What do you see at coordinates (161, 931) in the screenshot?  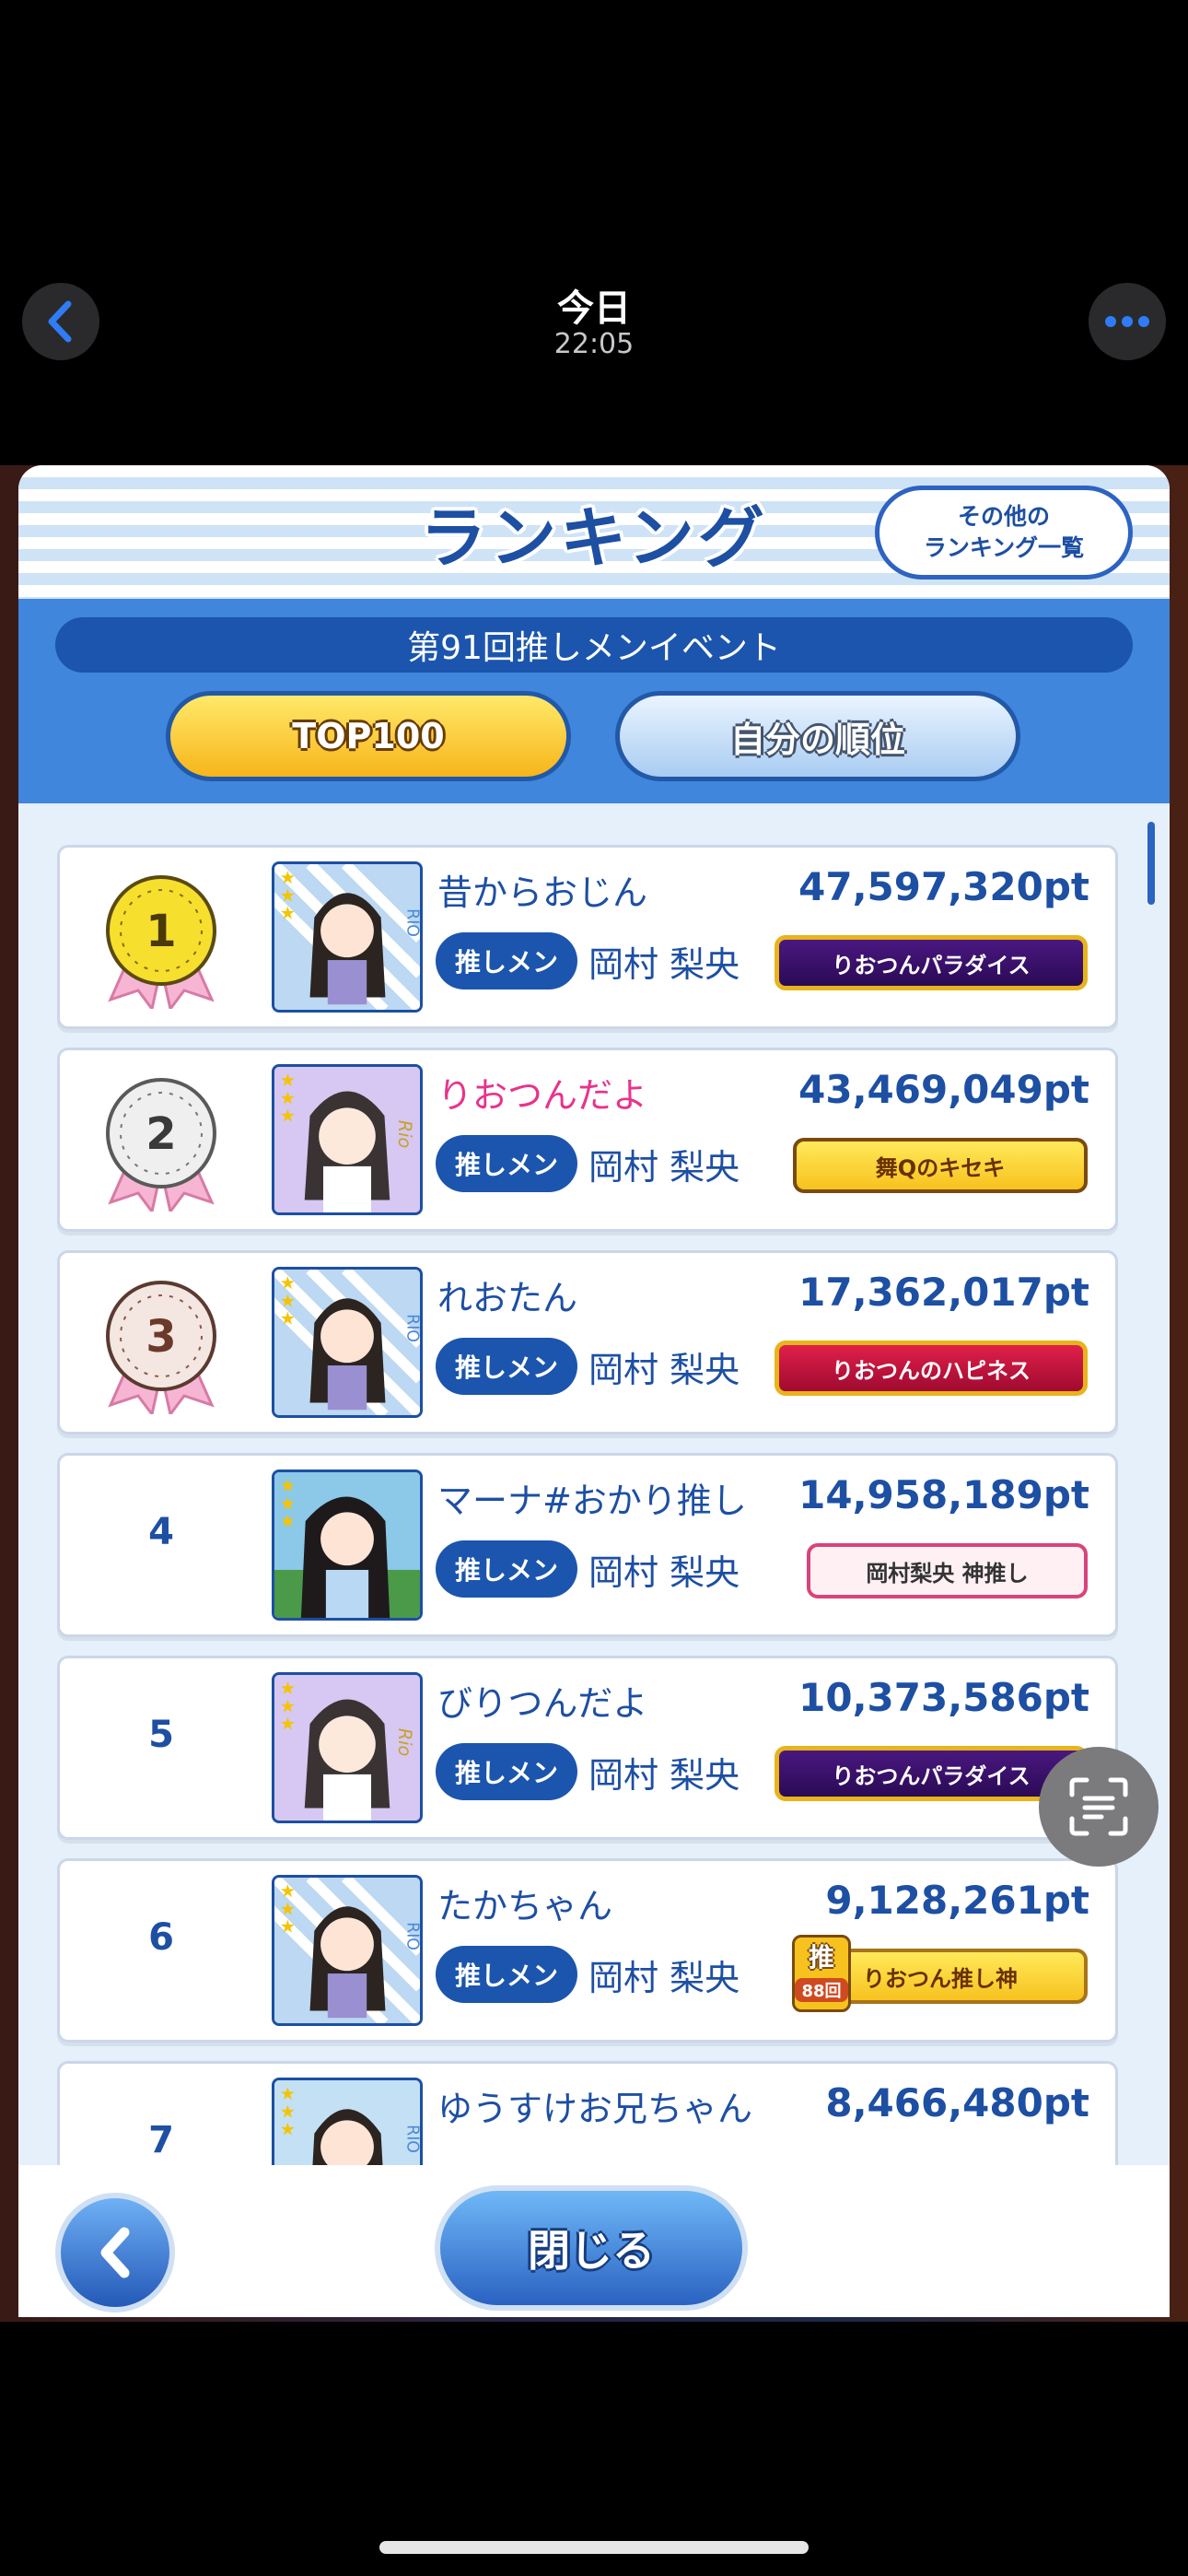 I see `svg-text: 1` at bounding box center [161, 931].